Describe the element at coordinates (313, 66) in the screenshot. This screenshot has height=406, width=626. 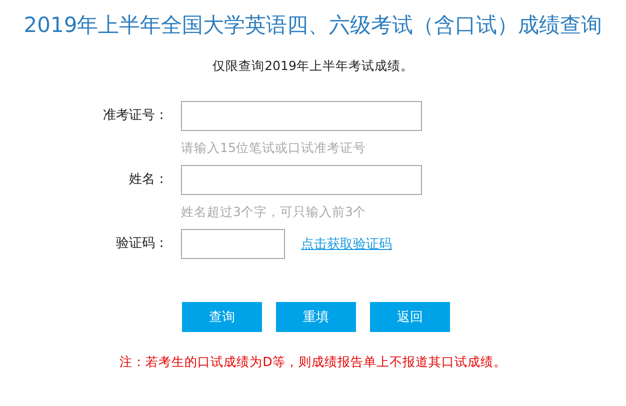
I see `notice-text: 仅限查询2019年上半年考试成绩。` at that location.